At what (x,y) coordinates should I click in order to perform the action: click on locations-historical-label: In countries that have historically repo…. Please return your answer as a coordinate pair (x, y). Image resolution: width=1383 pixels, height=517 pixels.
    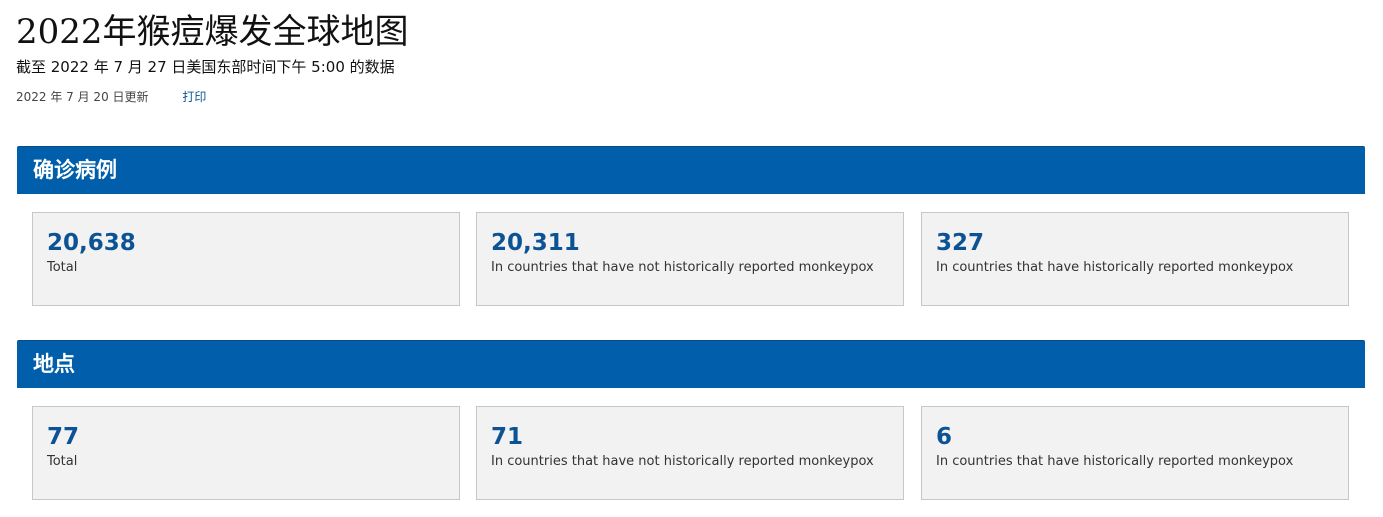
    Looking at the image, I should click on (1115, 461).